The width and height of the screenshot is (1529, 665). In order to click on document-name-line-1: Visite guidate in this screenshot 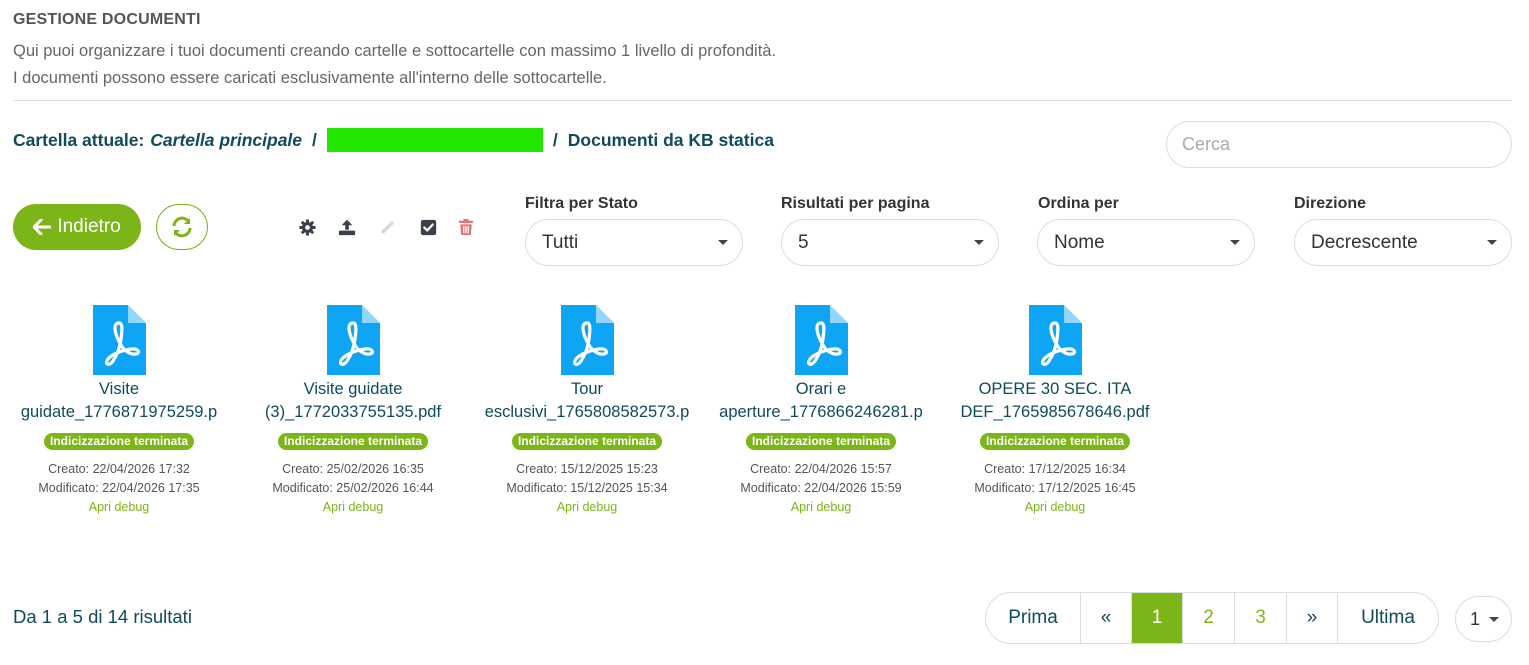, I will do `click(353, 389)`.